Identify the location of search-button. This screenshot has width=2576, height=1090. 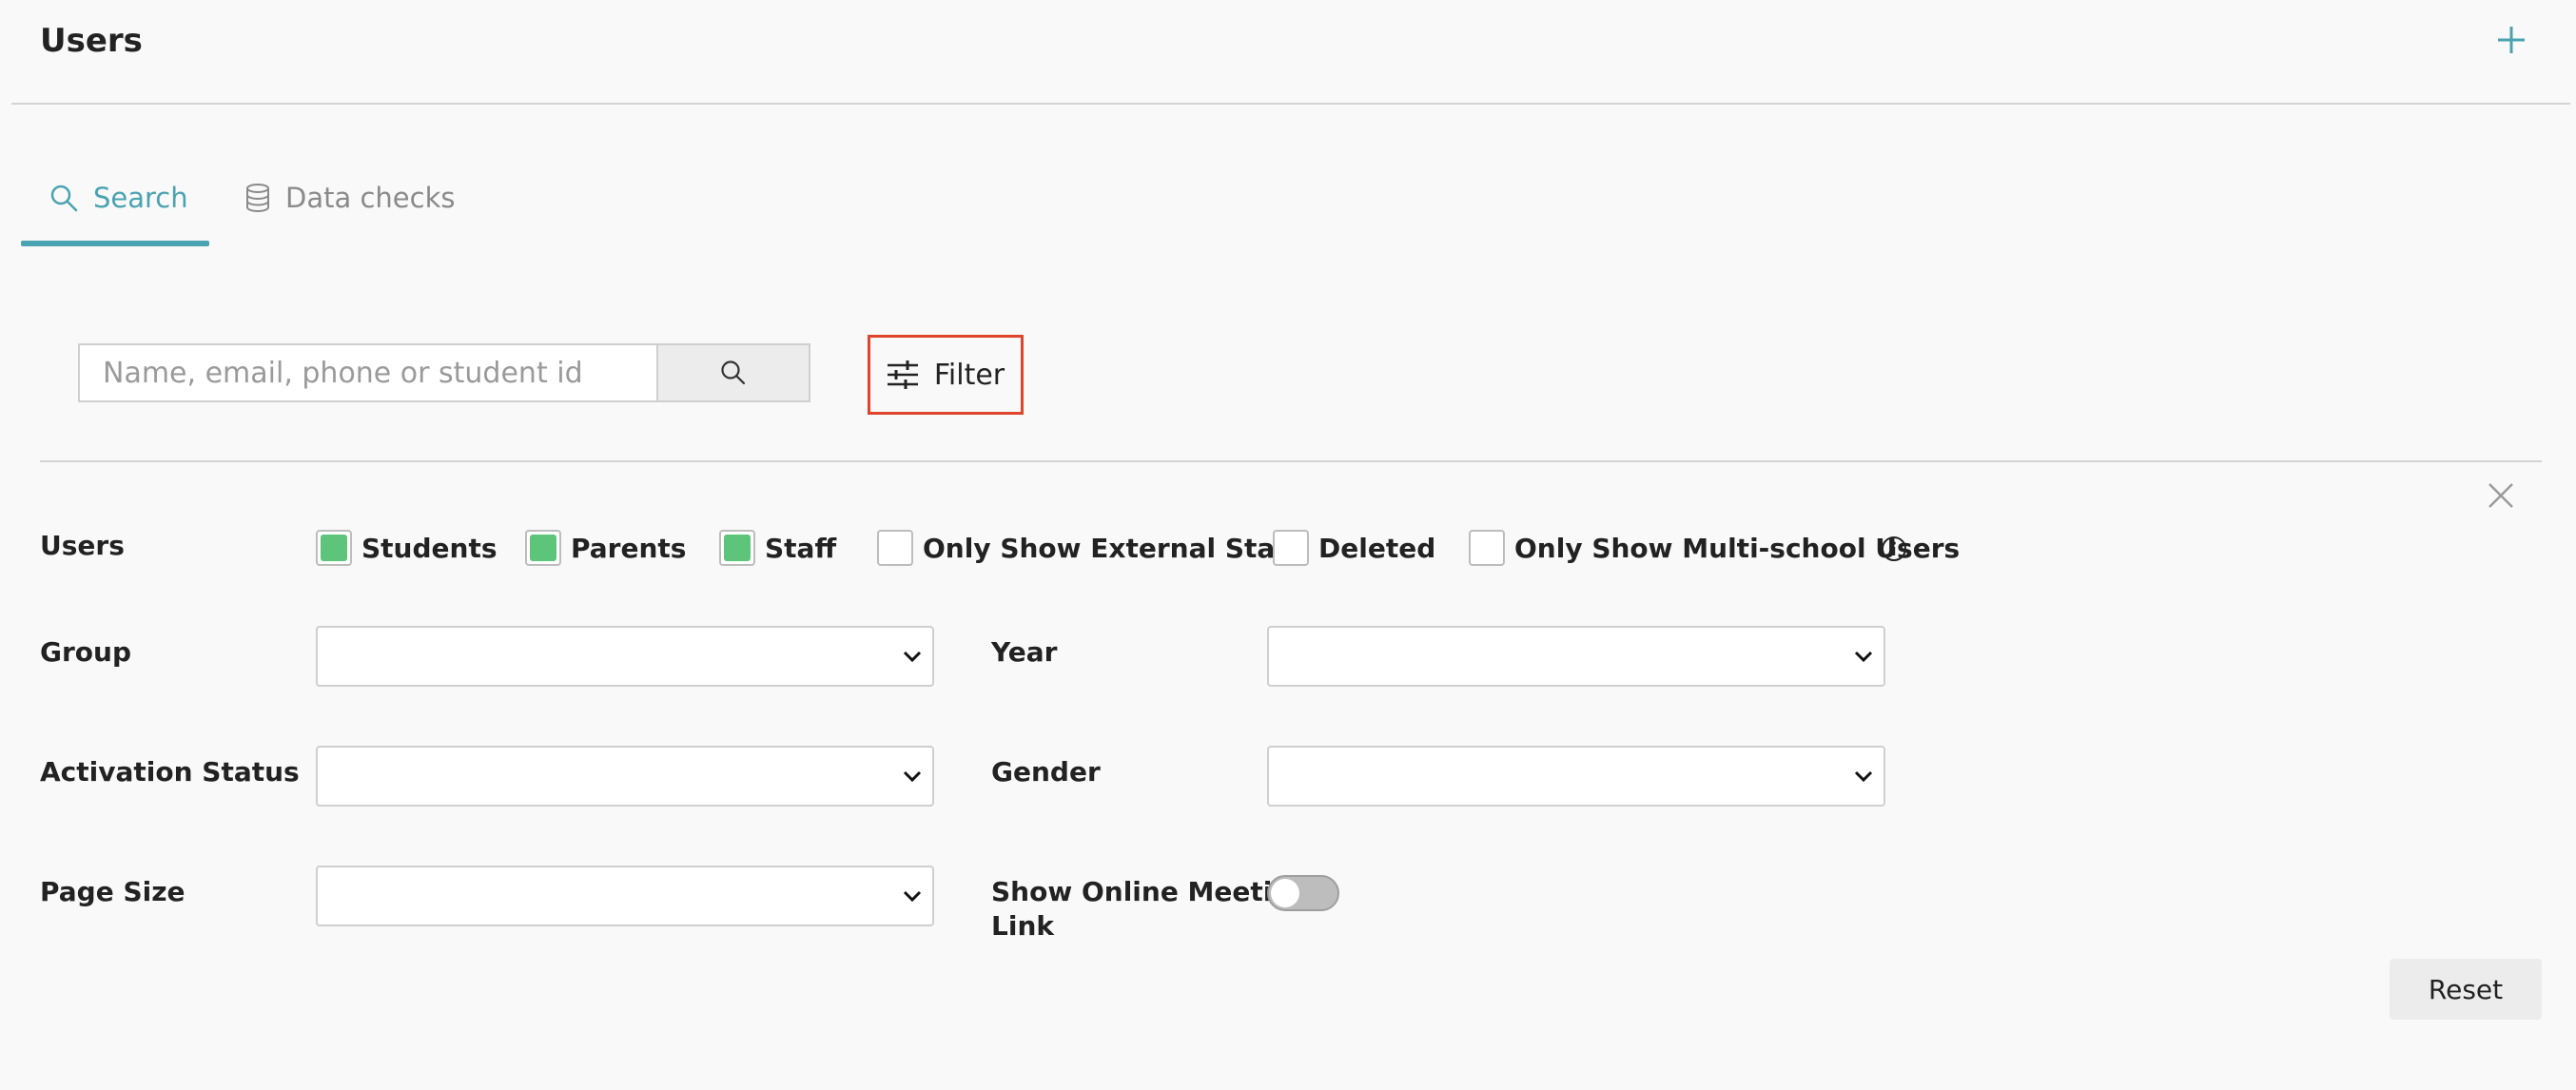
(734, 372).